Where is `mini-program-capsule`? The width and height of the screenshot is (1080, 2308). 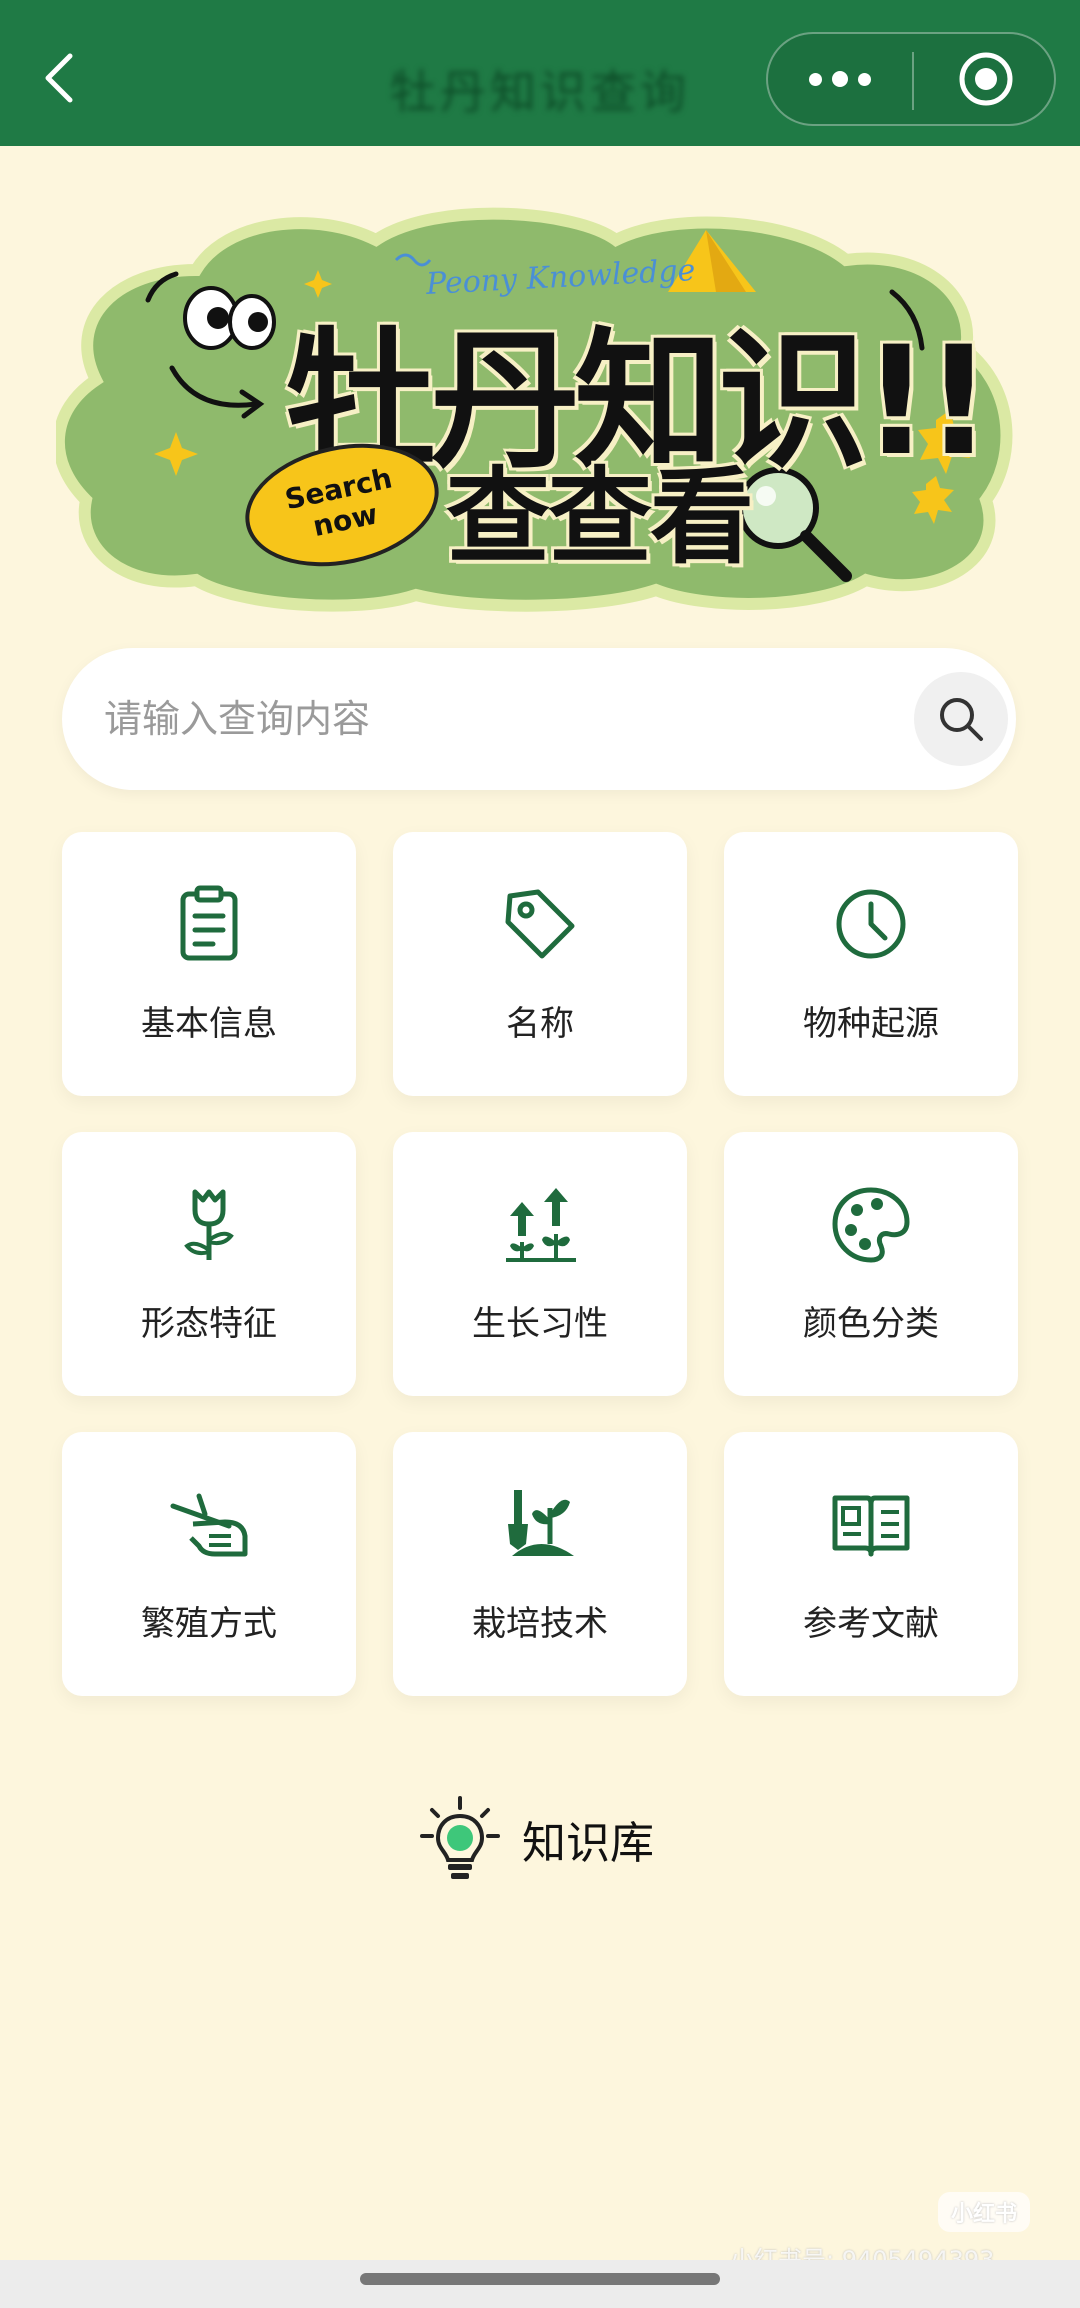 mini-program-capsule is located at coordinates (911, 79).